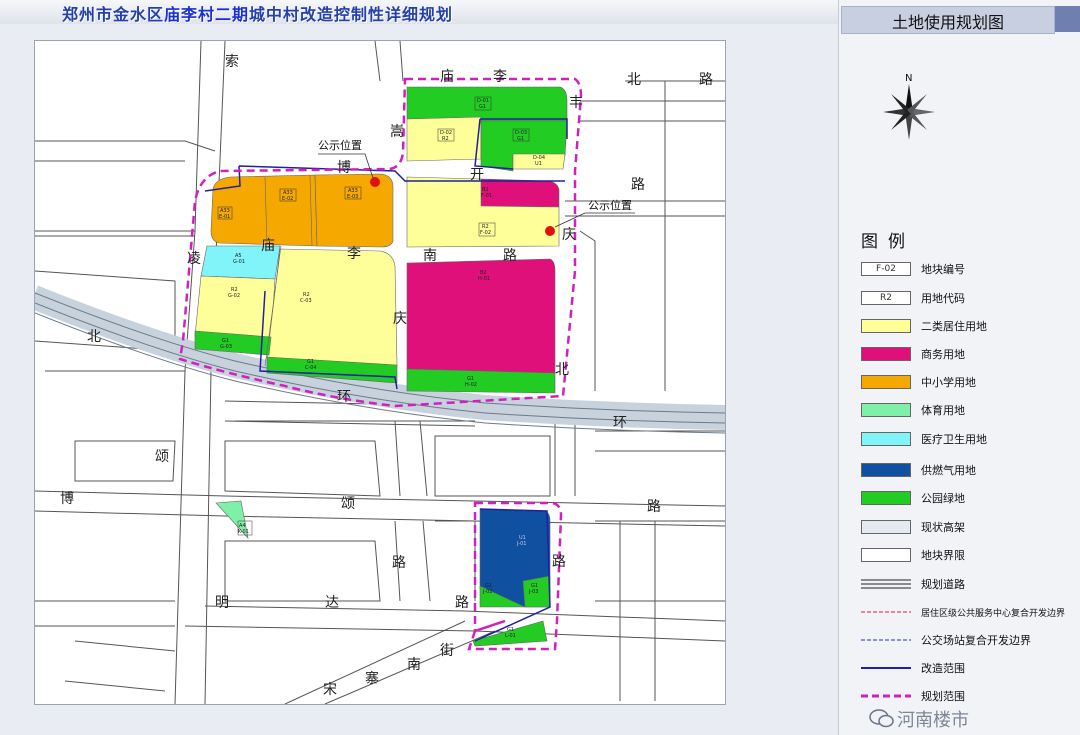 This screenshot has width=1080, height=735. What do you see at coordinates (963, 612) in the screenshot?
I see `legend-item: 居住区级公共服务中心复合开发边界` at bounding box center [963, 612].